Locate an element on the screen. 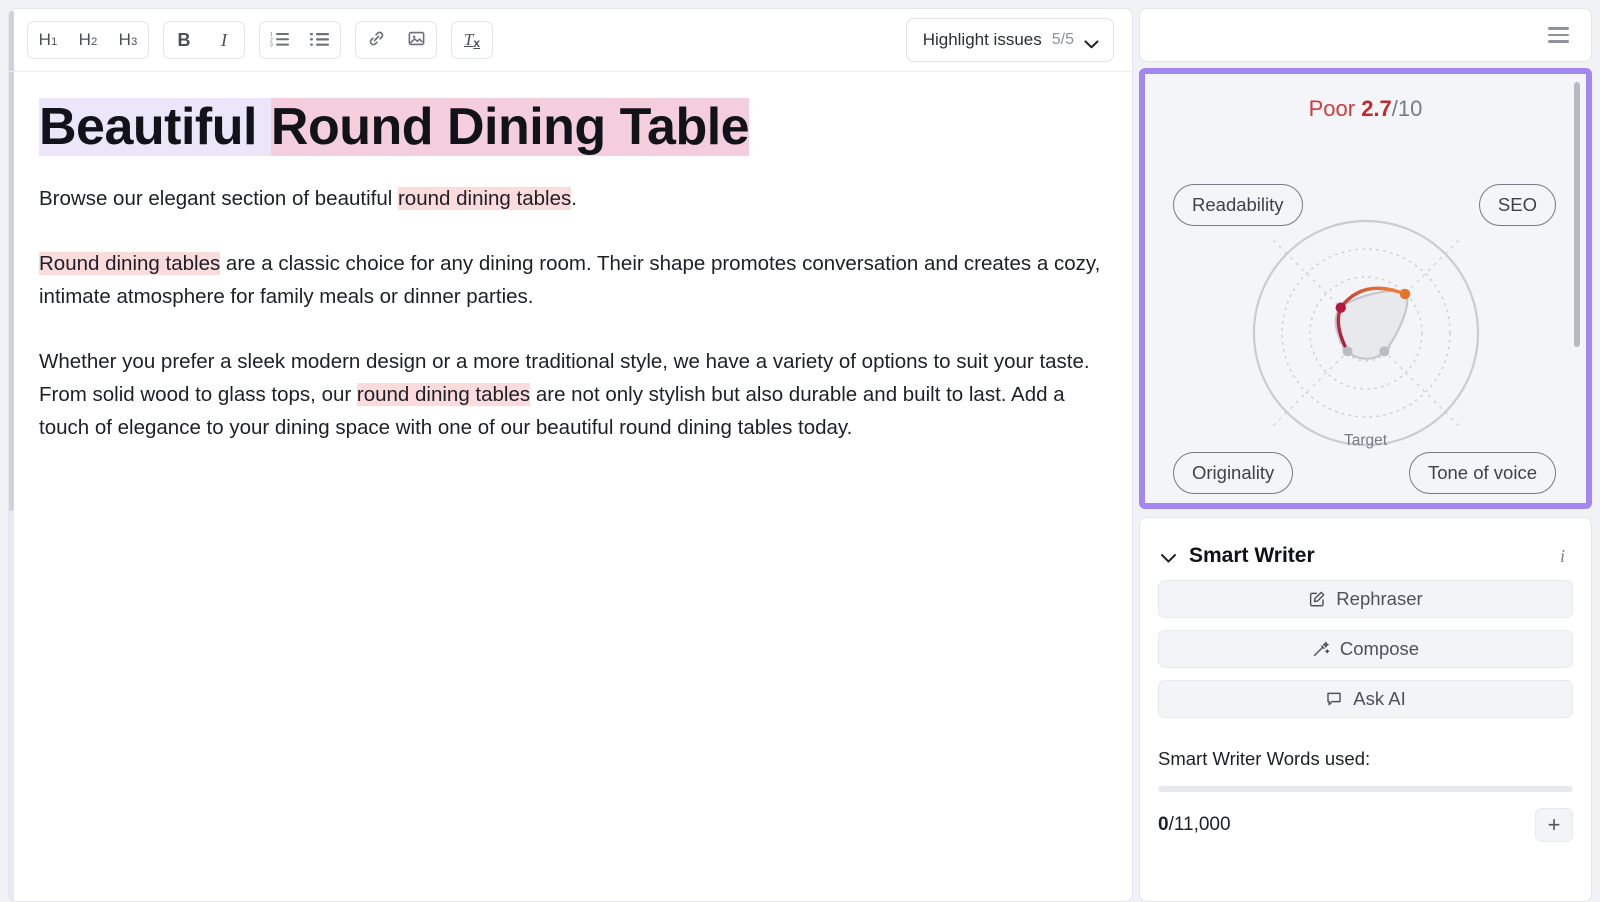 The width and height of the screenshot is (1600, 902). heading-3-button: H3 is located at coordinates (128, 40).